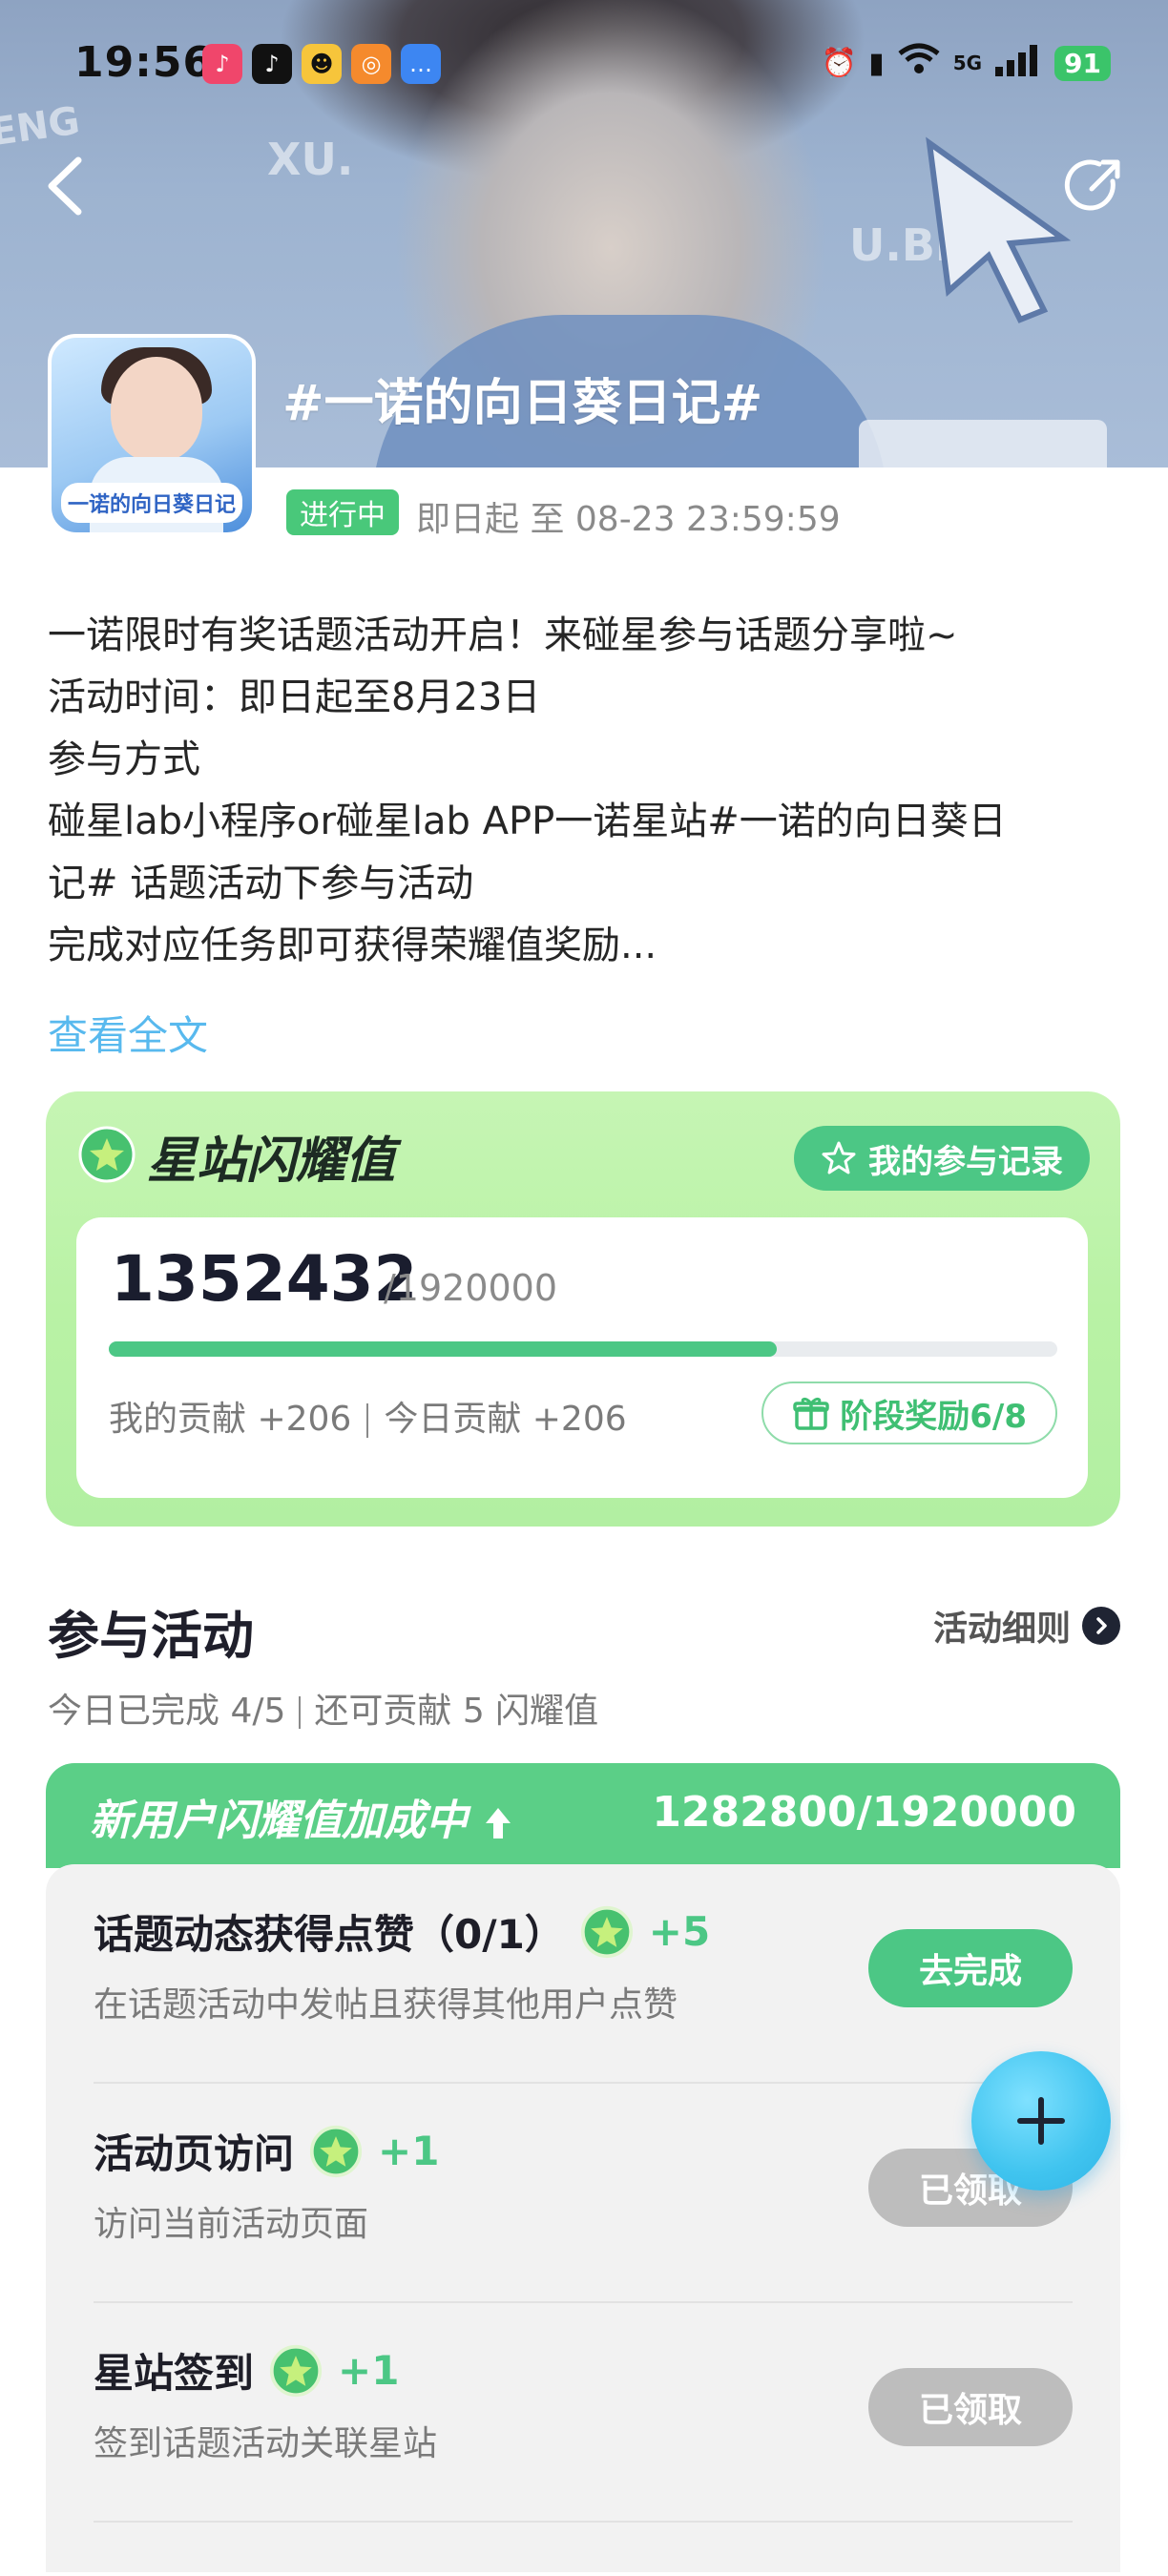 Image resolution: width=1168 pixels, height=2576 pixels. Describe the element at coordinates (583, 2193) in the screenshot. I see `task-item: 活动页访问 +1 访问当前活动页面 已领取` at that location.